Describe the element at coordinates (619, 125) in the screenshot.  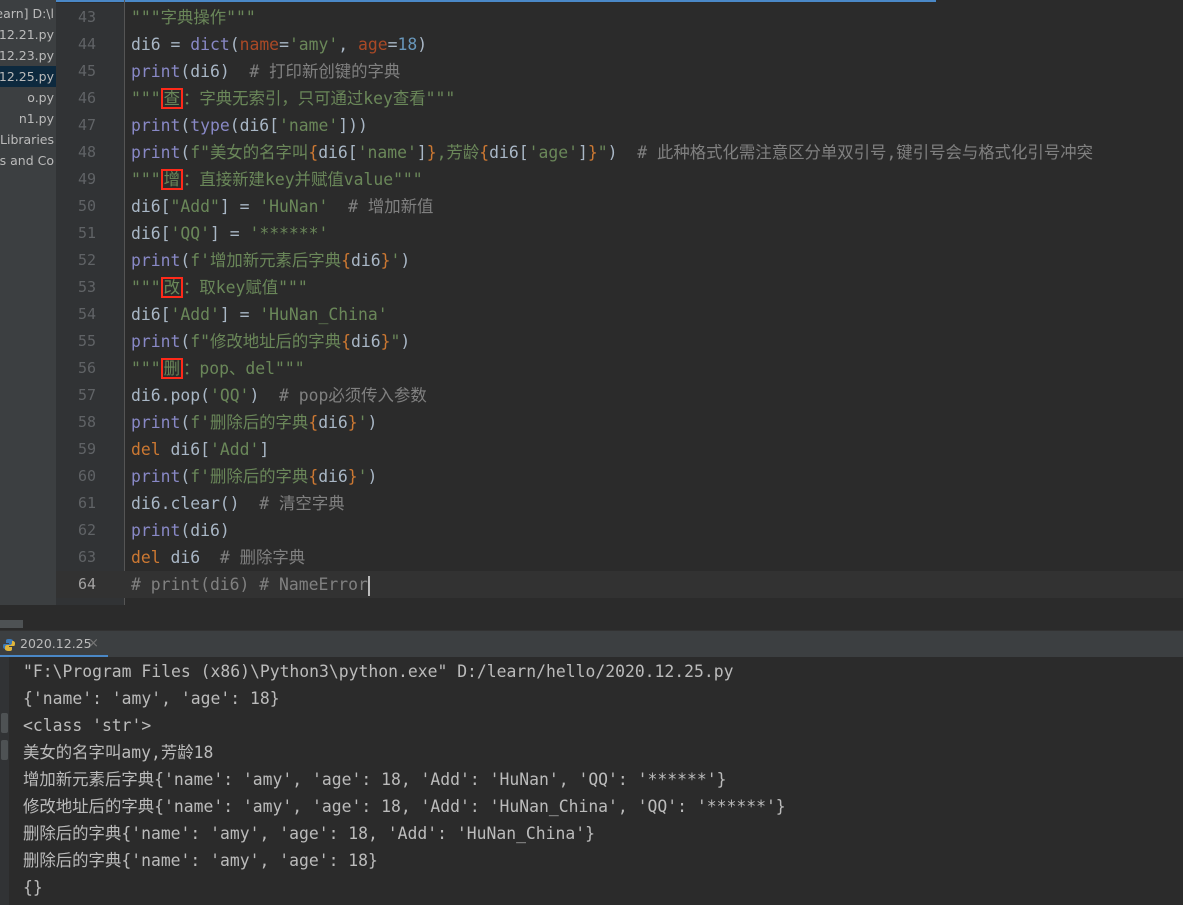
I see `code-line: 47 print(type(di6['name']))` at that location.